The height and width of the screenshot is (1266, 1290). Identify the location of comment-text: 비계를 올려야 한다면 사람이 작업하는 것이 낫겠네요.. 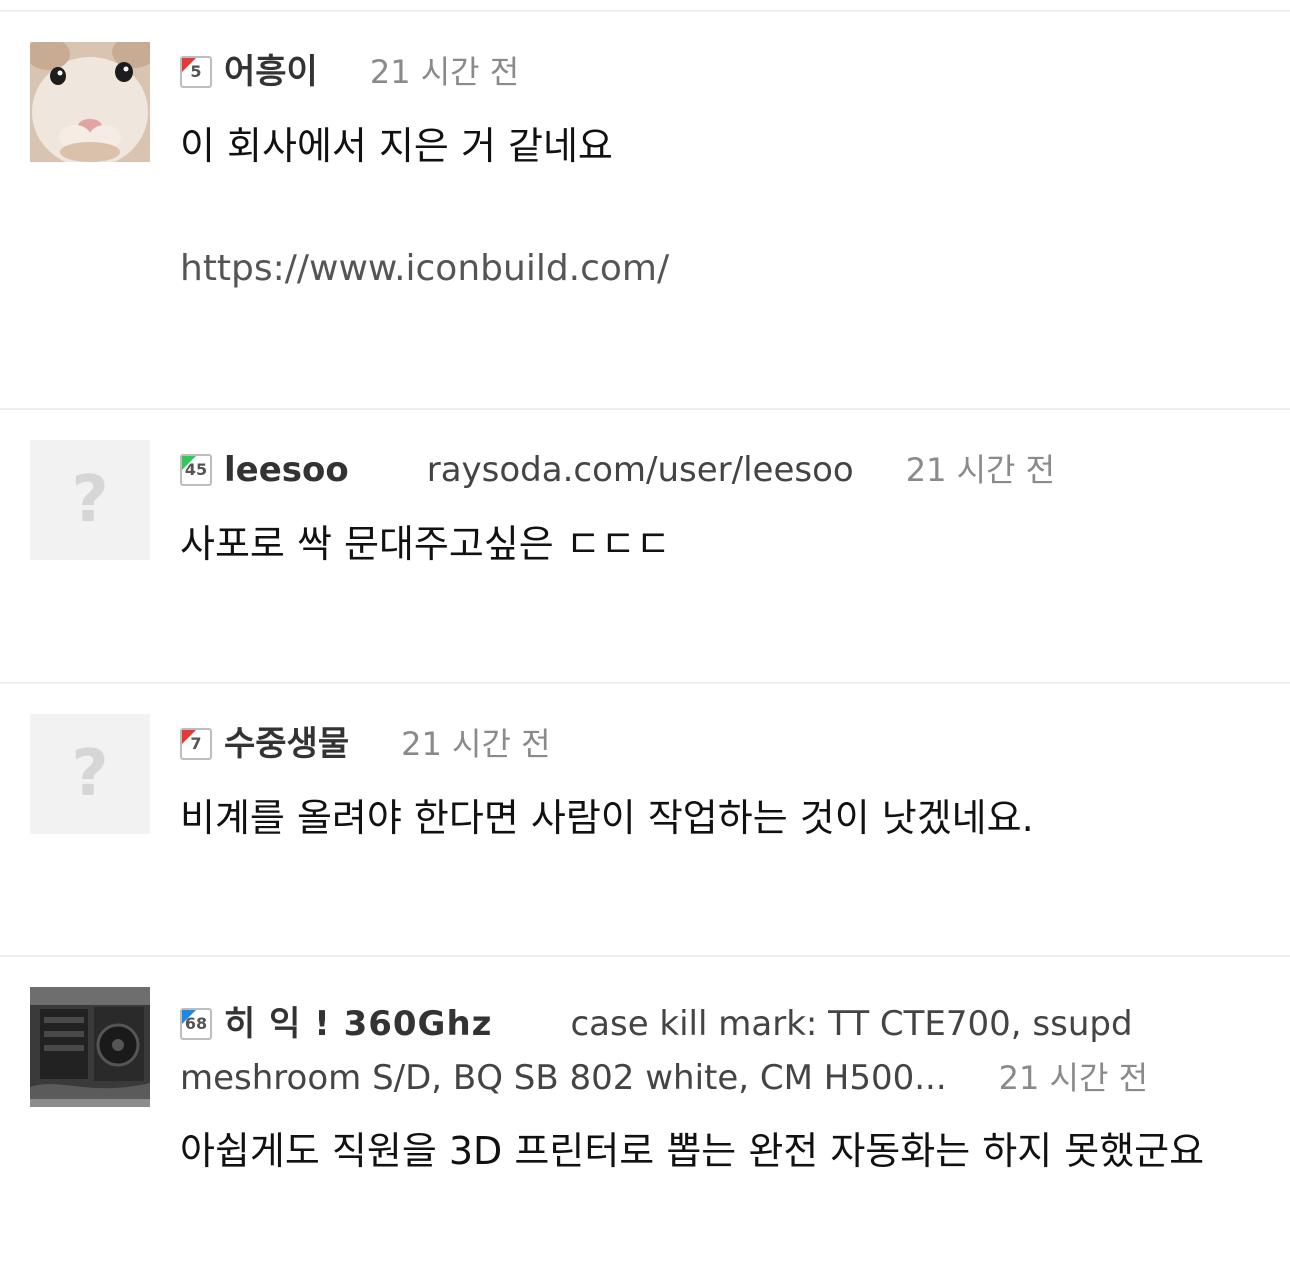
(607, 818).